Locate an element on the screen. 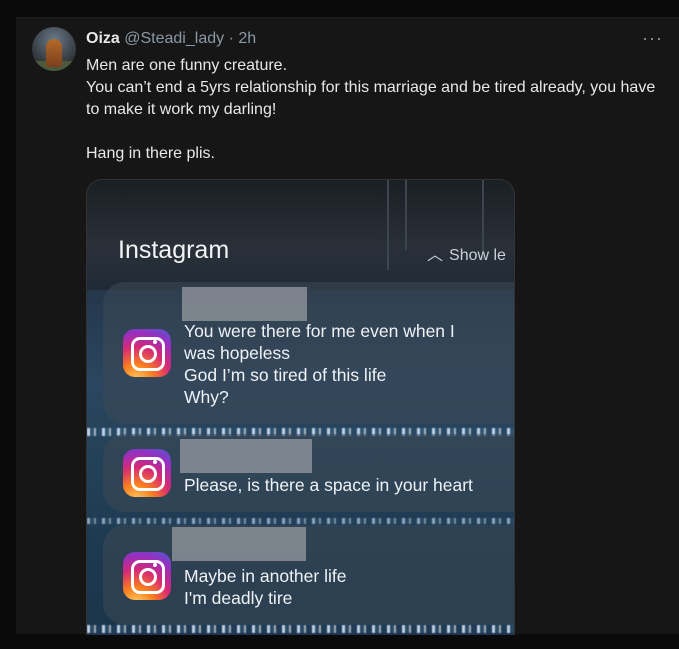  show-less-button: ︿ Show le is located at coordinates (466, 253).